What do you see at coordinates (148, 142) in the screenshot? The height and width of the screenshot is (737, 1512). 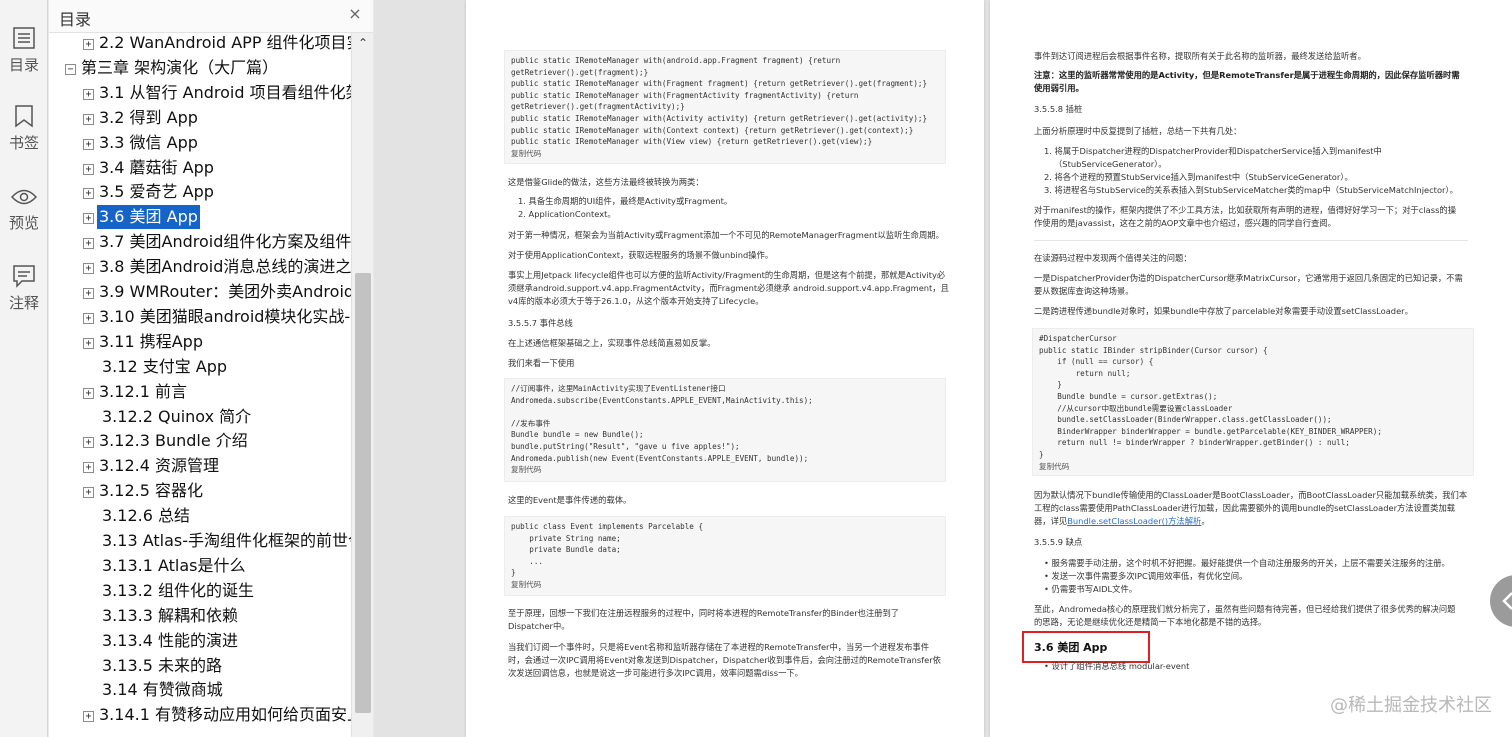 I see `toc-item-label: 3.3 微信 App` at bounding box center [148, 142].